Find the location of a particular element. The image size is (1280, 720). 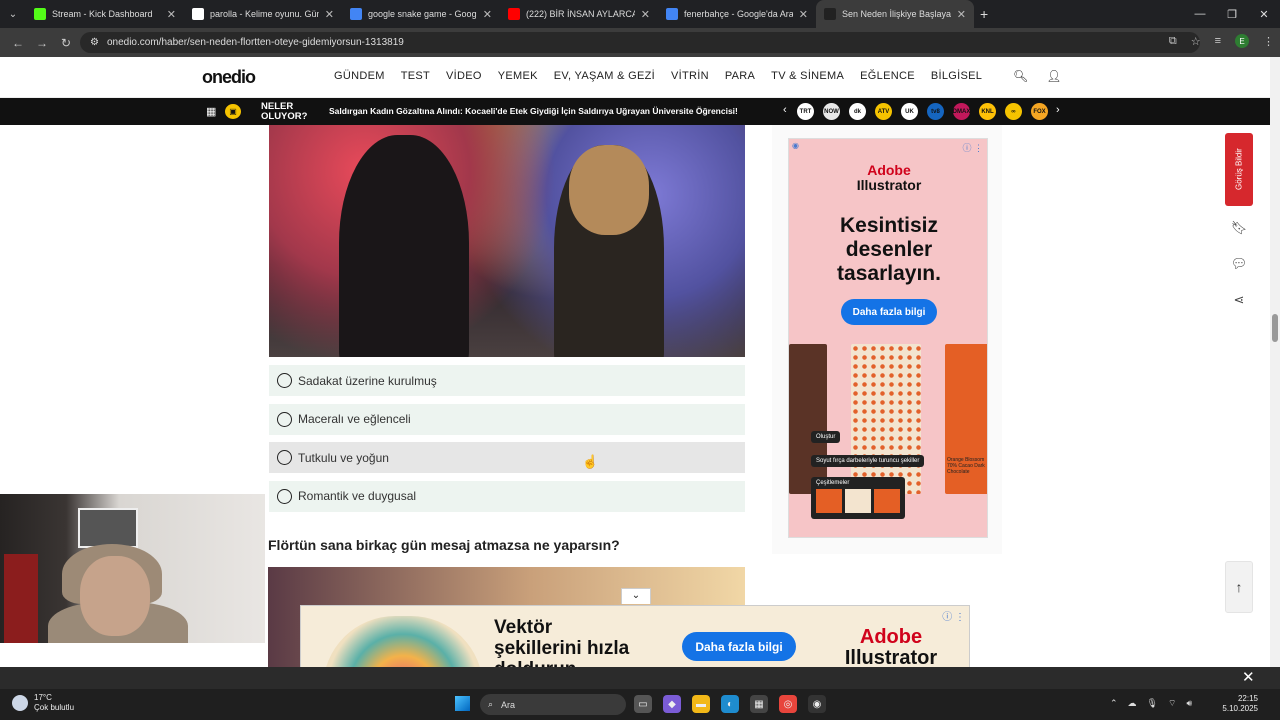

menu-item: TV & SİNEMA is located at coordinates (807, 76).